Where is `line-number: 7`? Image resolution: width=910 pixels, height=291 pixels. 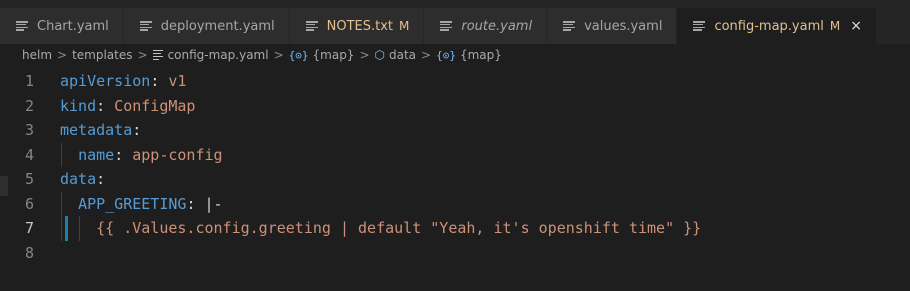 line-number: 7 is located at coordinates (29, 228).